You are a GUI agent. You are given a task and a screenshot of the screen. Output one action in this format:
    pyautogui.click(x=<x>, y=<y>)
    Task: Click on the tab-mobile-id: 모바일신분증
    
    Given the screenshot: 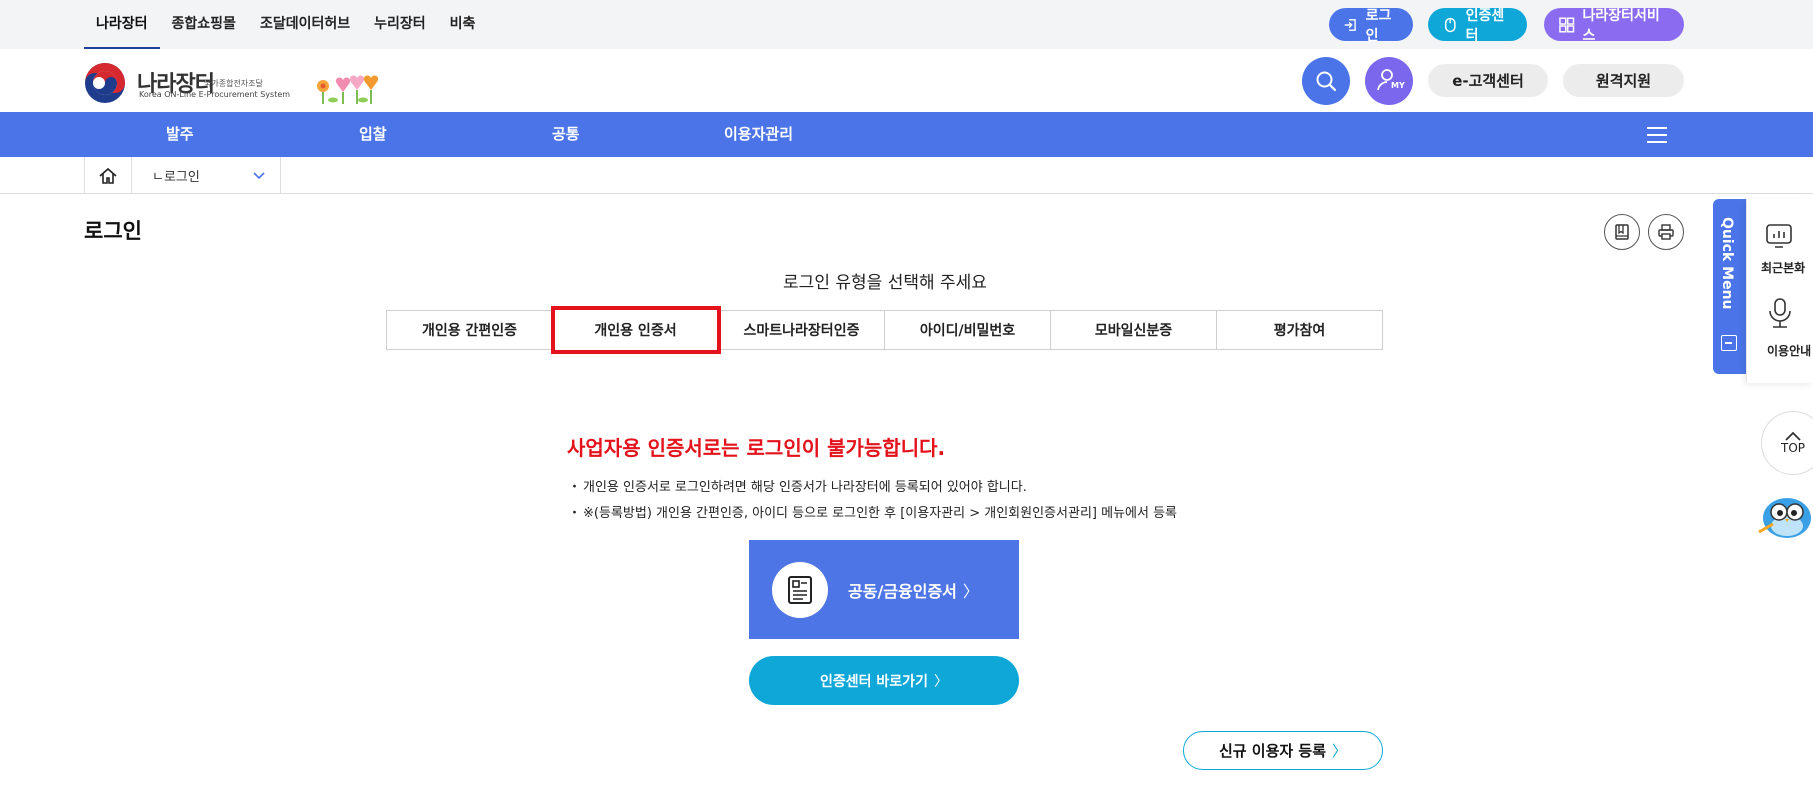 What is the action you would take?
    pyautogui.click(x=1134, y=330)
    